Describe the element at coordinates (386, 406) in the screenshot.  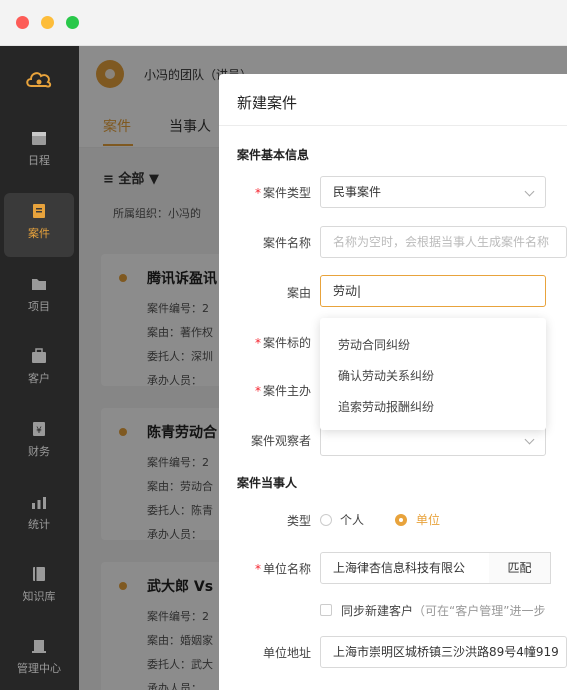
I see `cause-option: 追索劳动报酬纠纷` at that location.